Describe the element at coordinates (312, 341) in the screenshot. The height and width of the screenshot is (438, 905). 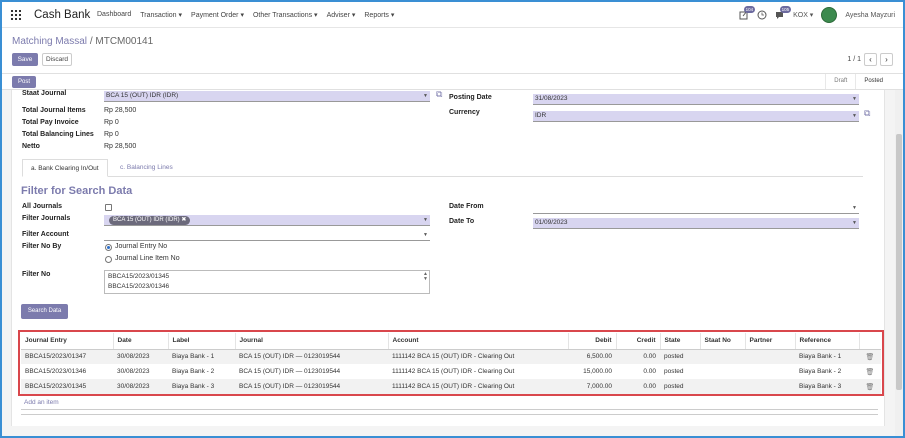
I see `col-journal: Journal` at that location.